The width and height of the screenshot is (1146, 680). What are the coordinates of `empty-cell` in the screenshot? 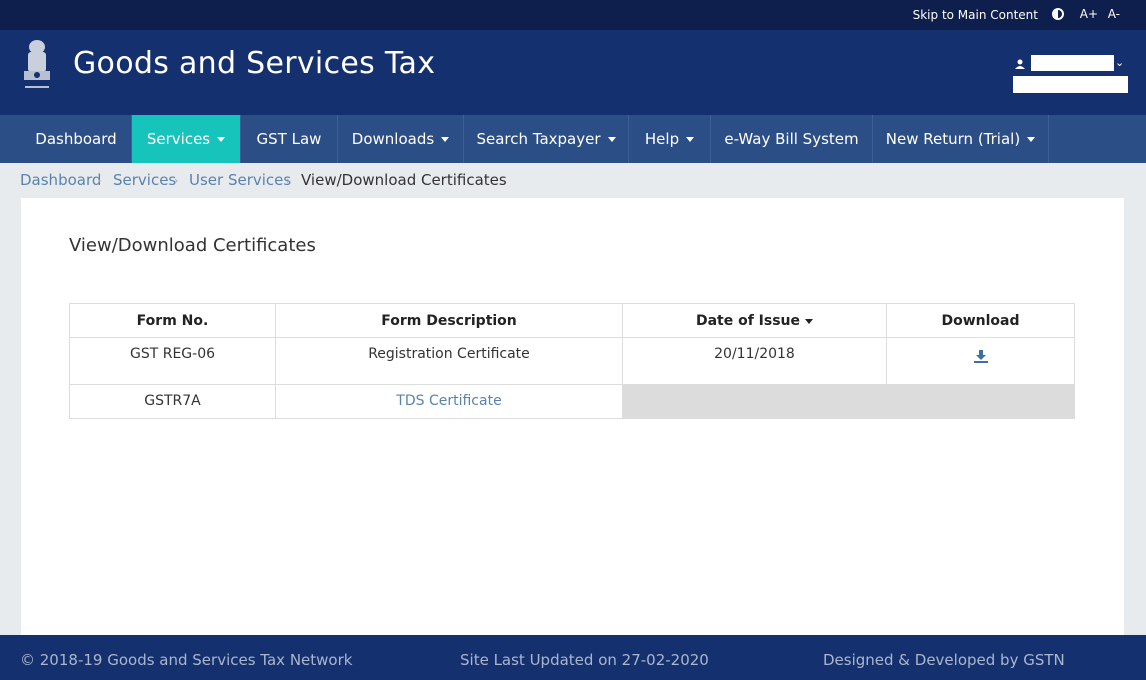 It's located at (848, 401).